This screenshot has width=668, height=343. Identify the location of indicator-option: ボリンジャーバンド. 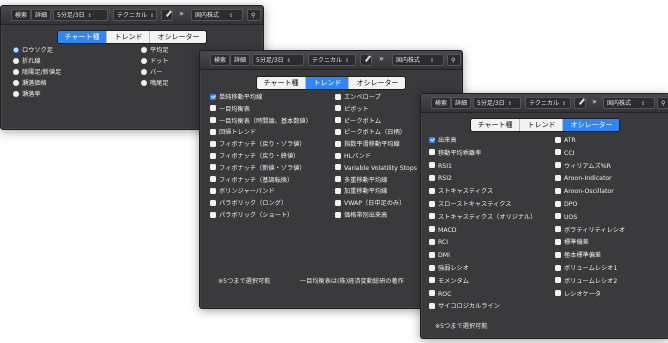
(242, 191).